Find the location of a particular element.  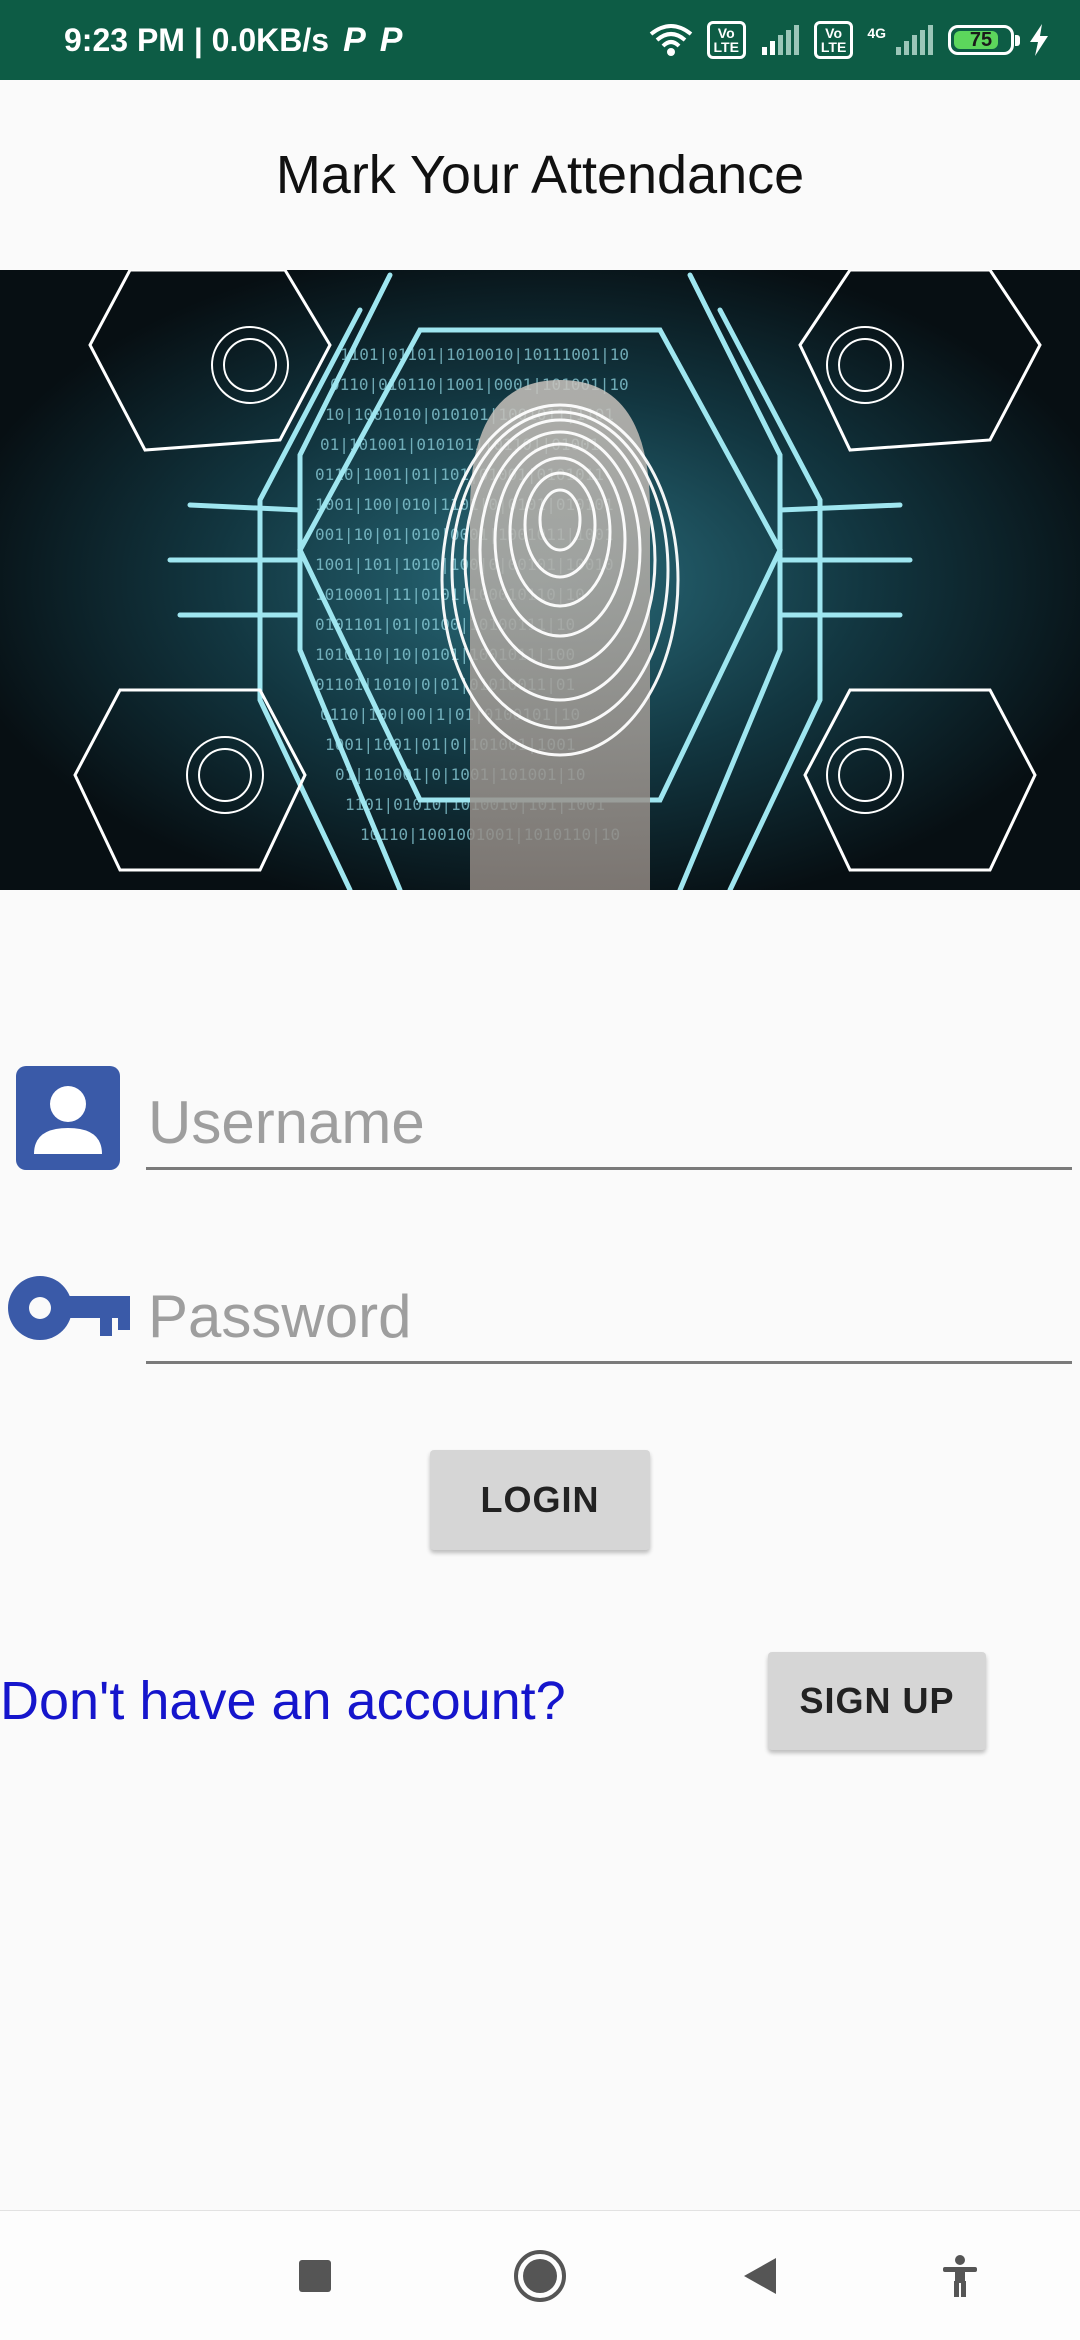

back-button is located at coordinates (760, 2275).